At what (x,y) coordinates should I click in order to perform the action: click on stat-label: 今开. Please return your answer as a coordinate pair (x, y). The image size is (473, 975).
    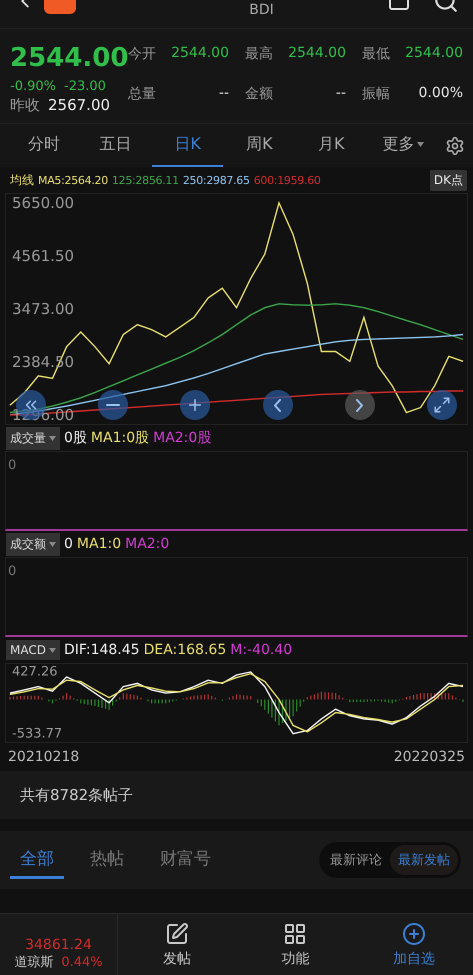
    Looking at the image, I should click on (142, 54).